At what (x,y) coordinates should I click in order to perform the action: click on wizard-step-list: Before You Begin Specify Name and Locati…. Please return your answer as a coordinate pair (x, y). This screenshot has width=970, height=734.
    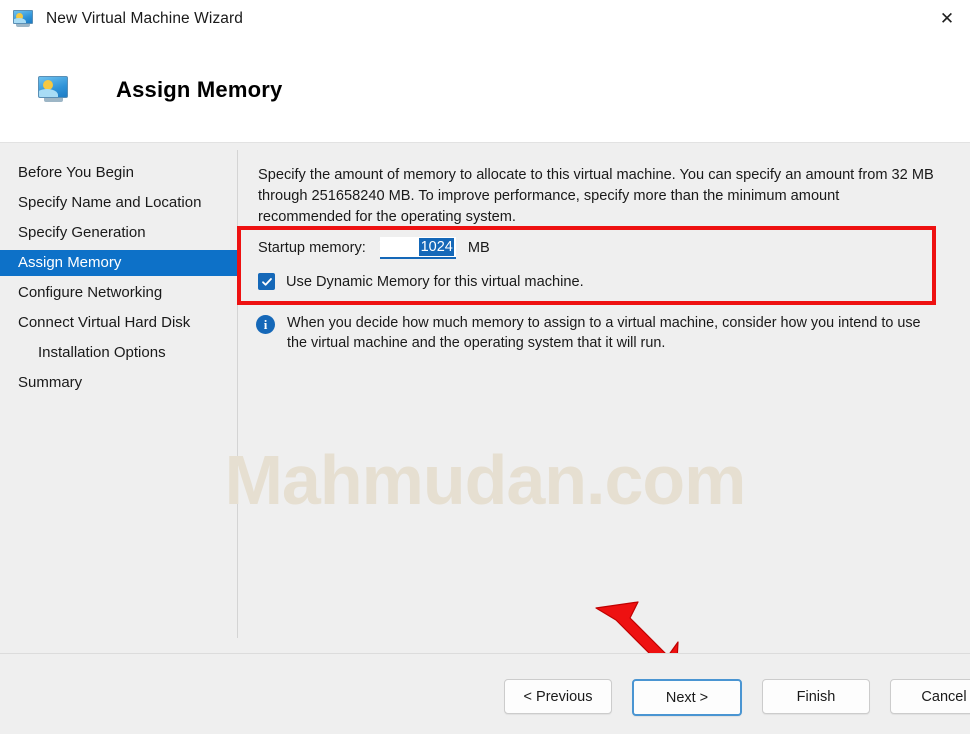
    Looking at the image, I should click on (118, 280).